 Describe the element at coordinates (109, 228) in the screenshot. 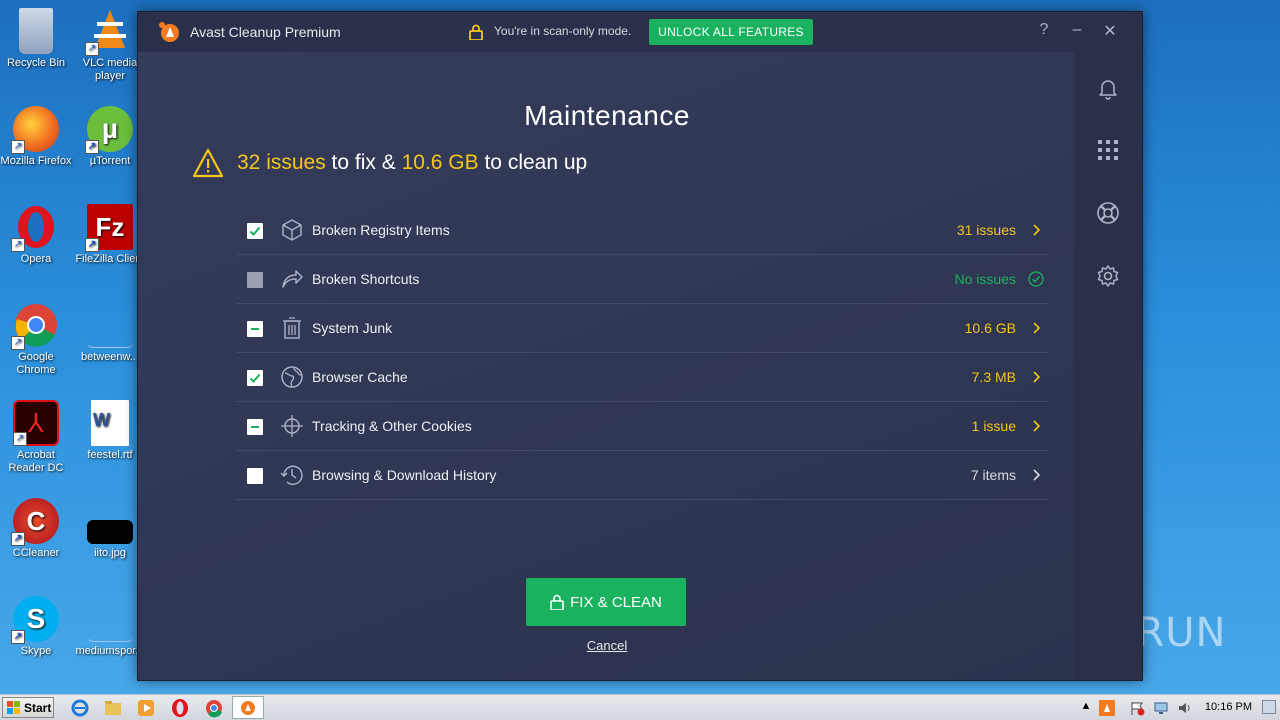

I see `filezilla-icon: Fz ↗` at that location.